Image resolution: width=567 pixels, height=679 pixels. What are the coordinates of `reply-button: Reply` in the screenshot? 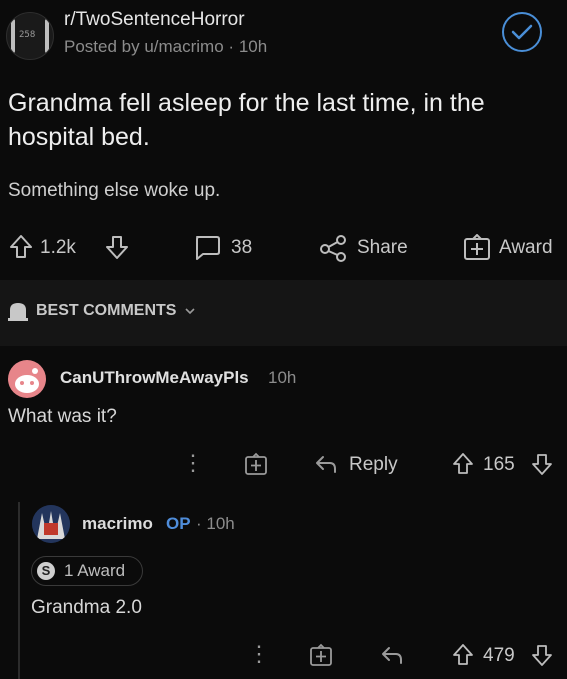 It's located at (373, 465).